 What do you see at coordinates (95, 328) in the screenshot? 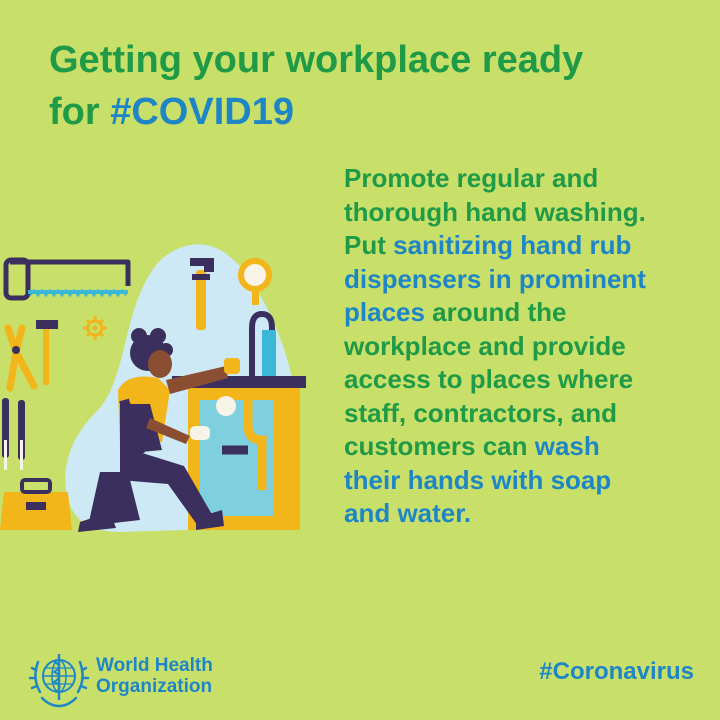
I see `gear-icon` at bounding box center [95, 328].